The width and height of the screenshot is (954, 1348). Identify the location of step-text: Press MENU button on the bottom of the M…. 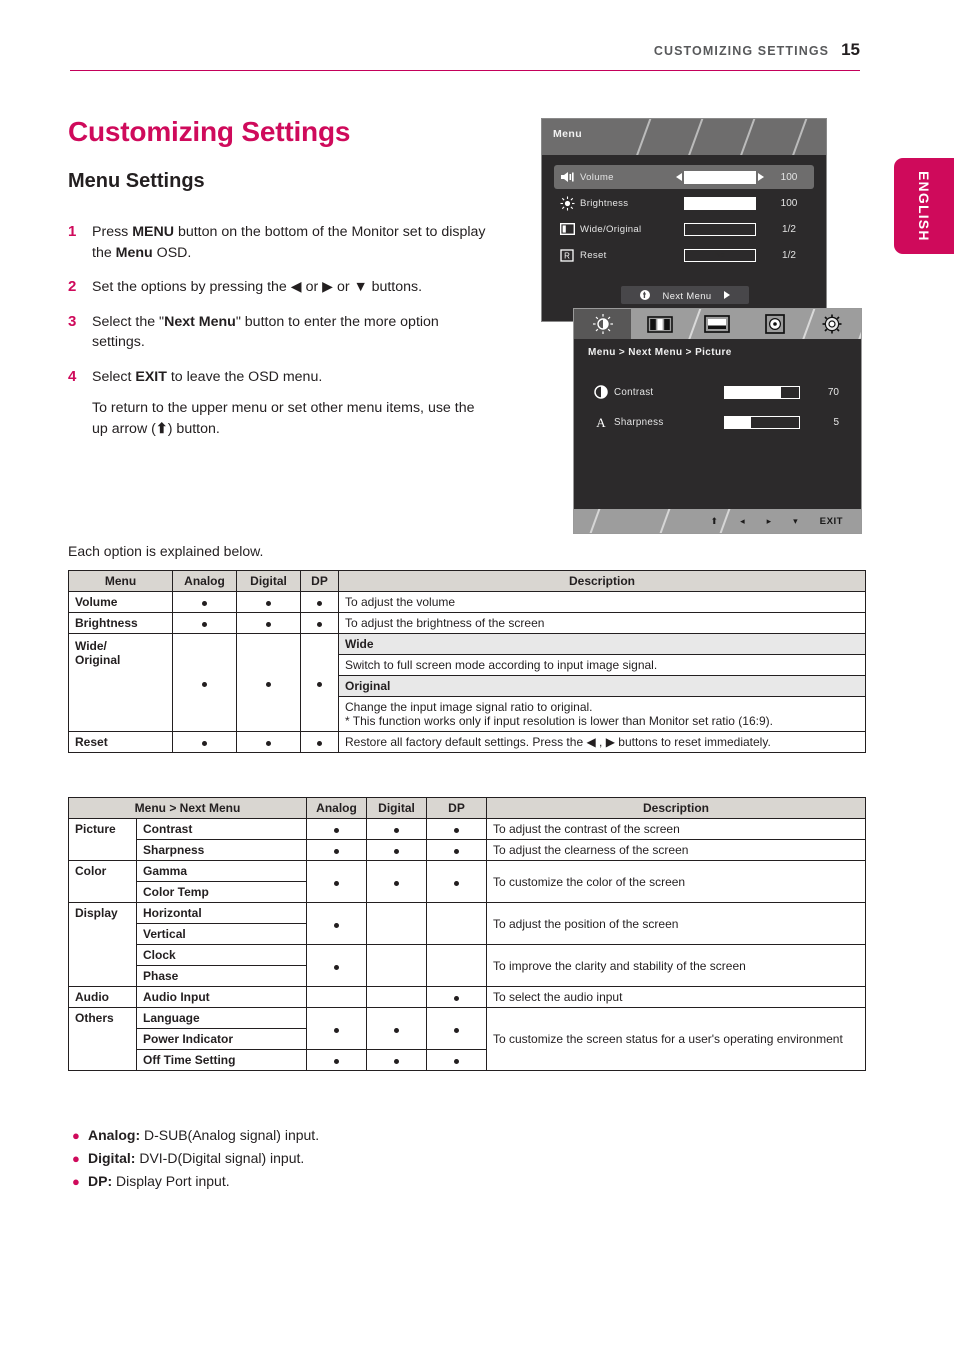
(292, 242).